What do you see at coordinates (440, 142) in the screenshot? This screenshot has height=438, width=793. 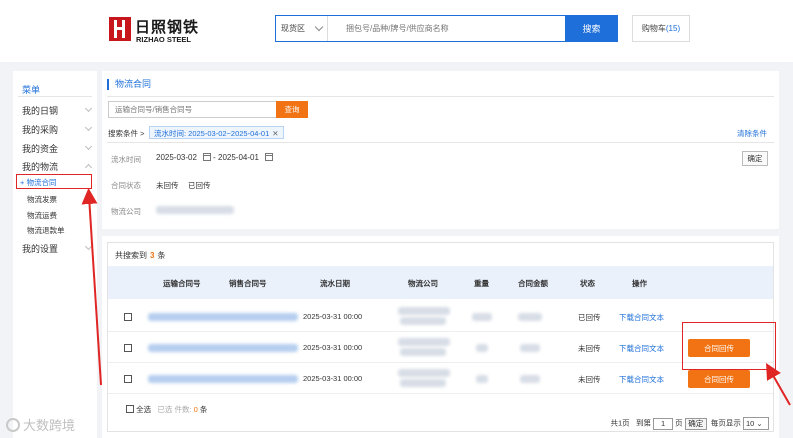 I see `divider` at bounding box center [440, 142].